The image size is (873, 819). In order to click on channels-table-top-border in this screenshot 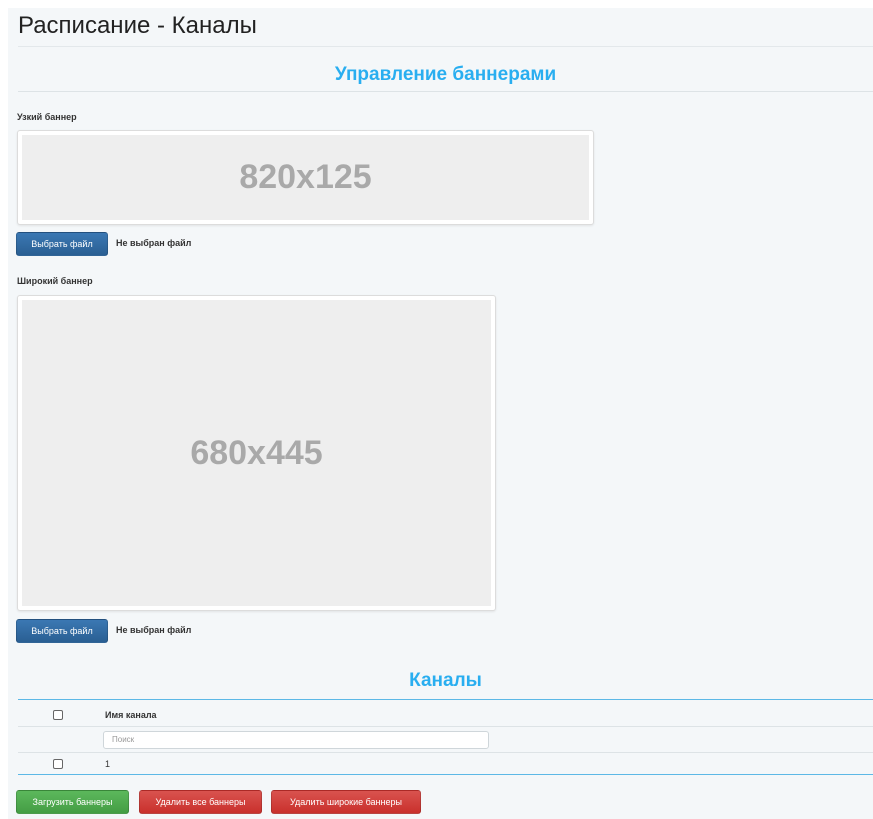, I will do `click(445, 699)`.